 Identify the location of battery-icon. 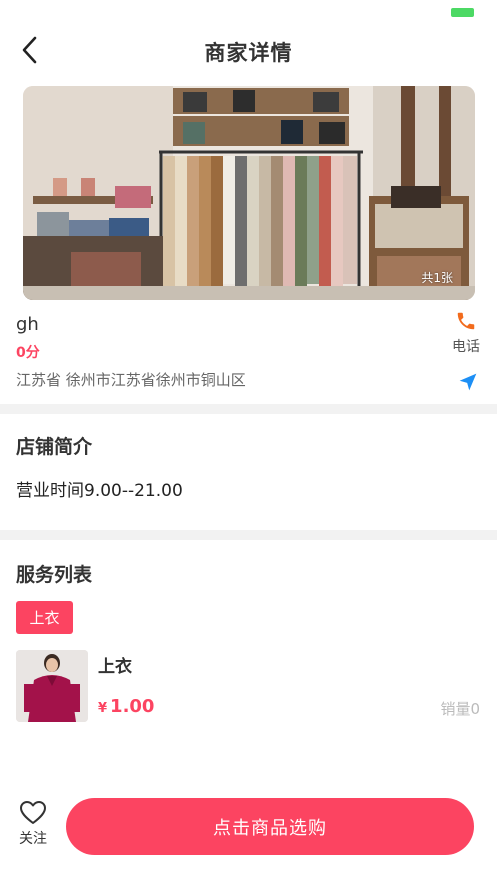
(462, 12).